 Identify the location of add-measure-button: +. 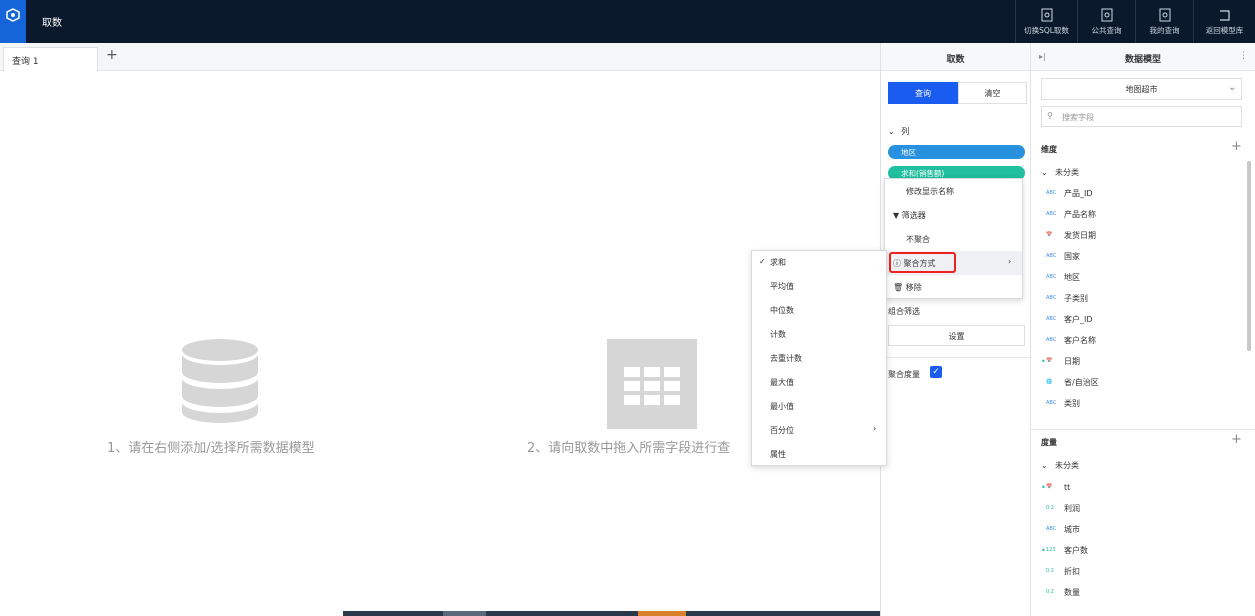
(1236, 439).